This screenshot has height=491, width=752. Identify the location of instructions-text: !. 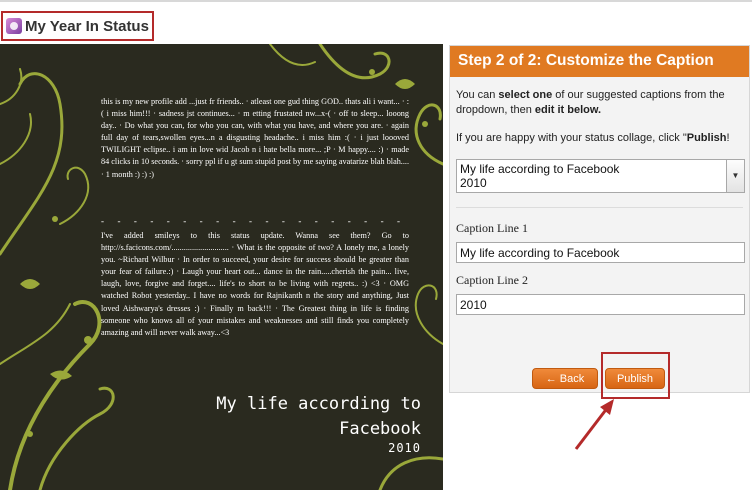
(728, 138).